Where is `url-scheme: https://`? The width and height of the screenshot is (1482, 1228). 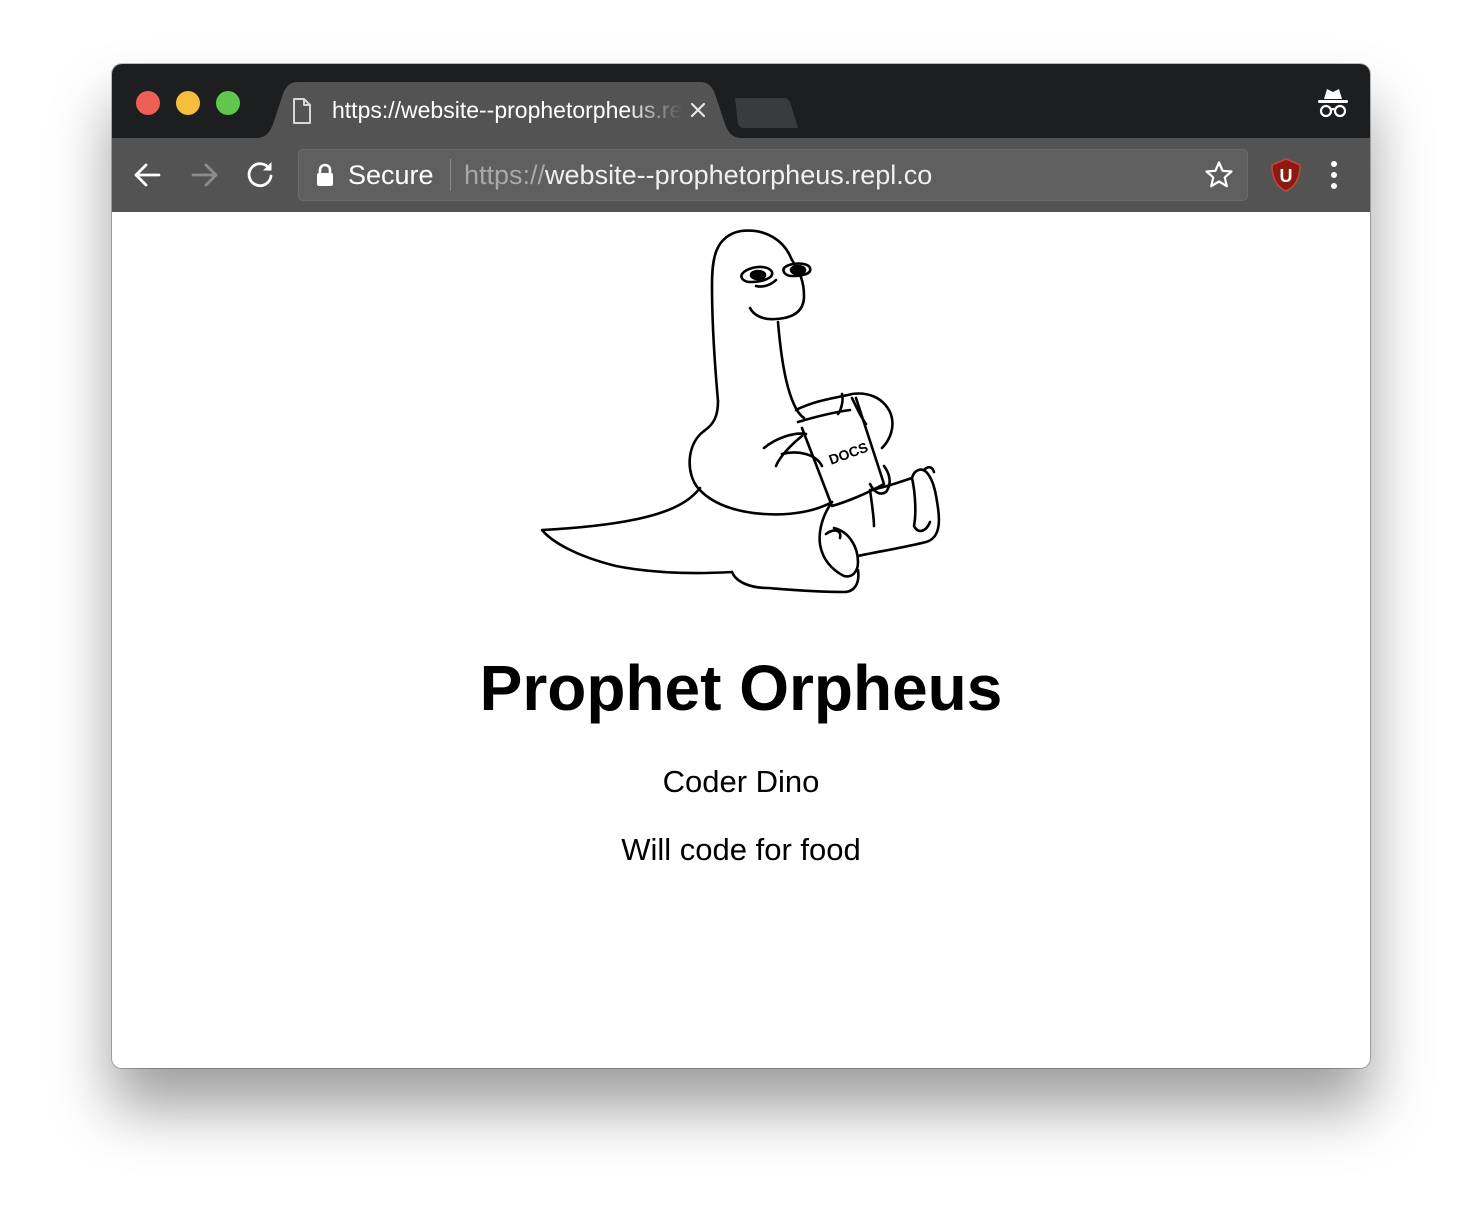
url-scheme: https:// is located at coordinates (505, 175).